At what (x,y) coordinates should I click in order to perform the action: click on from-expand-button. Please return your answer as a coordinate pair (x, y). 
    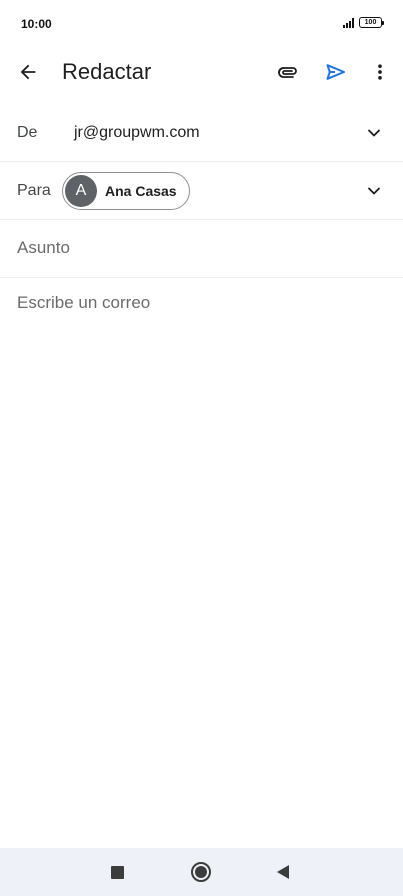
    Looking at the image, I should click on (374, 133).